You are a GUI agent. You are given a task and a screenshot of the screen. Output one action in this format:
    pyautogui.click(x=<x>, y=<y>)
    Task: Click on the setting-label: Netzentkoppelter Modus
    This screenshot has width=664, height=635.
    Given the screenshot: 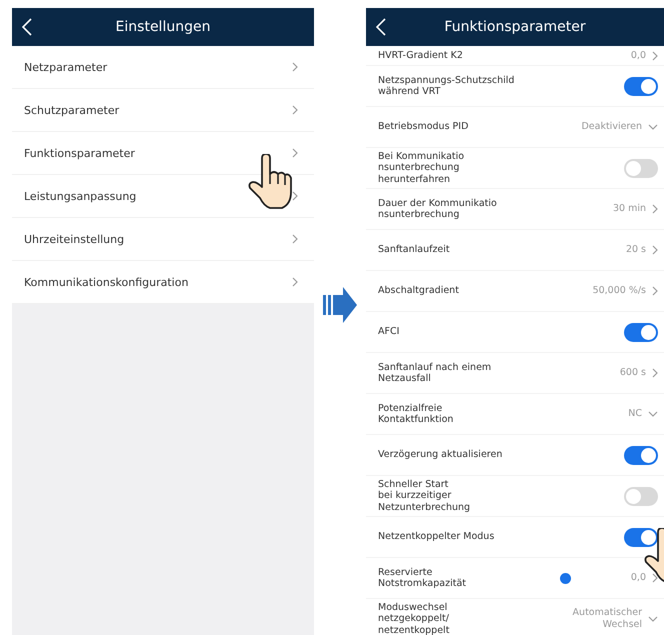 What is the action you would take?
    pyautogui.click(x=437, y=537)
    